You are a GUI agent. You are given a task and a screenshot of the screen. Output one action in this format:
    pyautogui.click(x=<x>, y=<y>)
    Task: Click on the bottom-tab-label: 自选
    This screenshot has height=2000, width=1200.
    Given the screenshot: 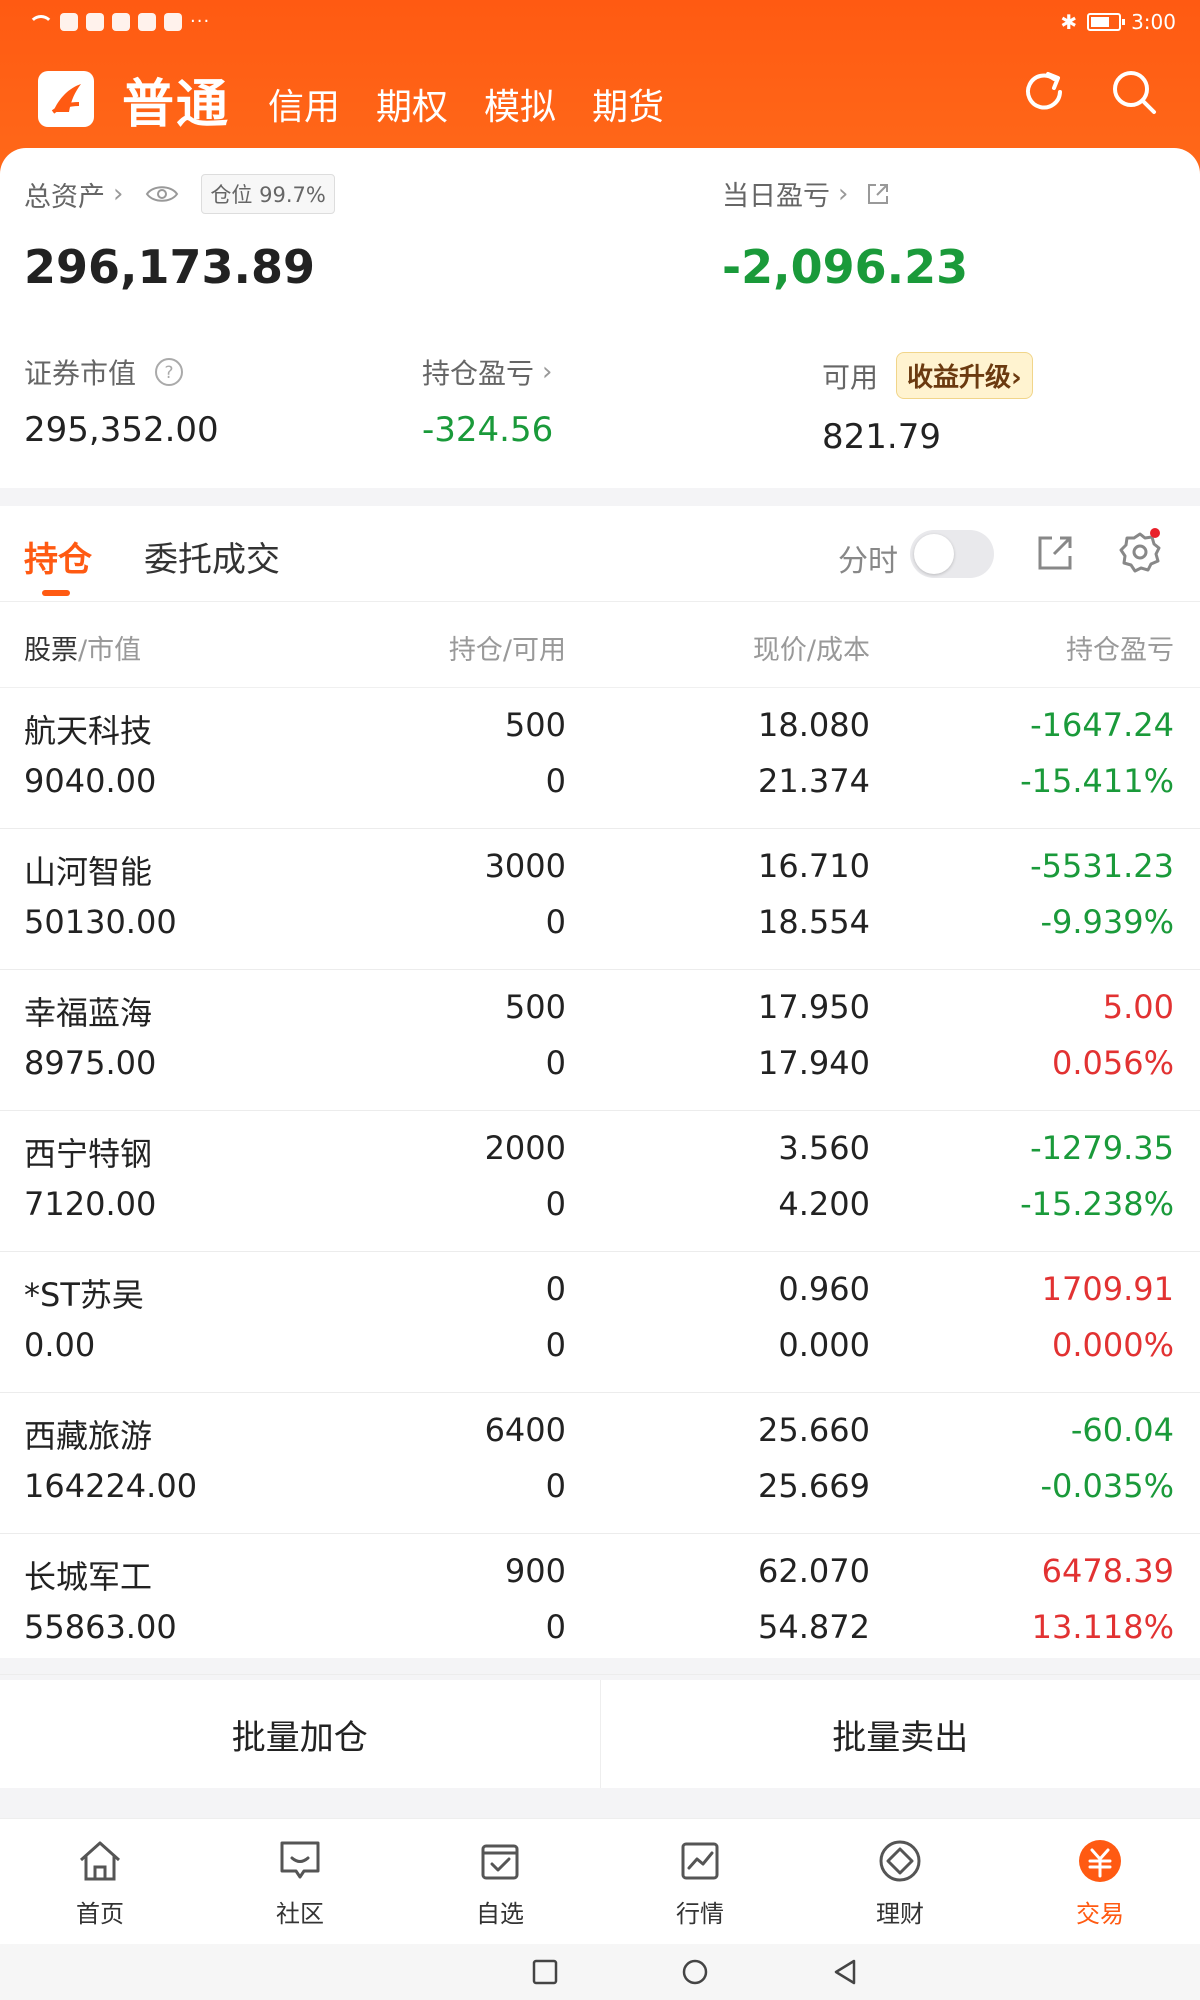 What is the action you would take?
    pyautogui.click(x=500, y=1913)
    